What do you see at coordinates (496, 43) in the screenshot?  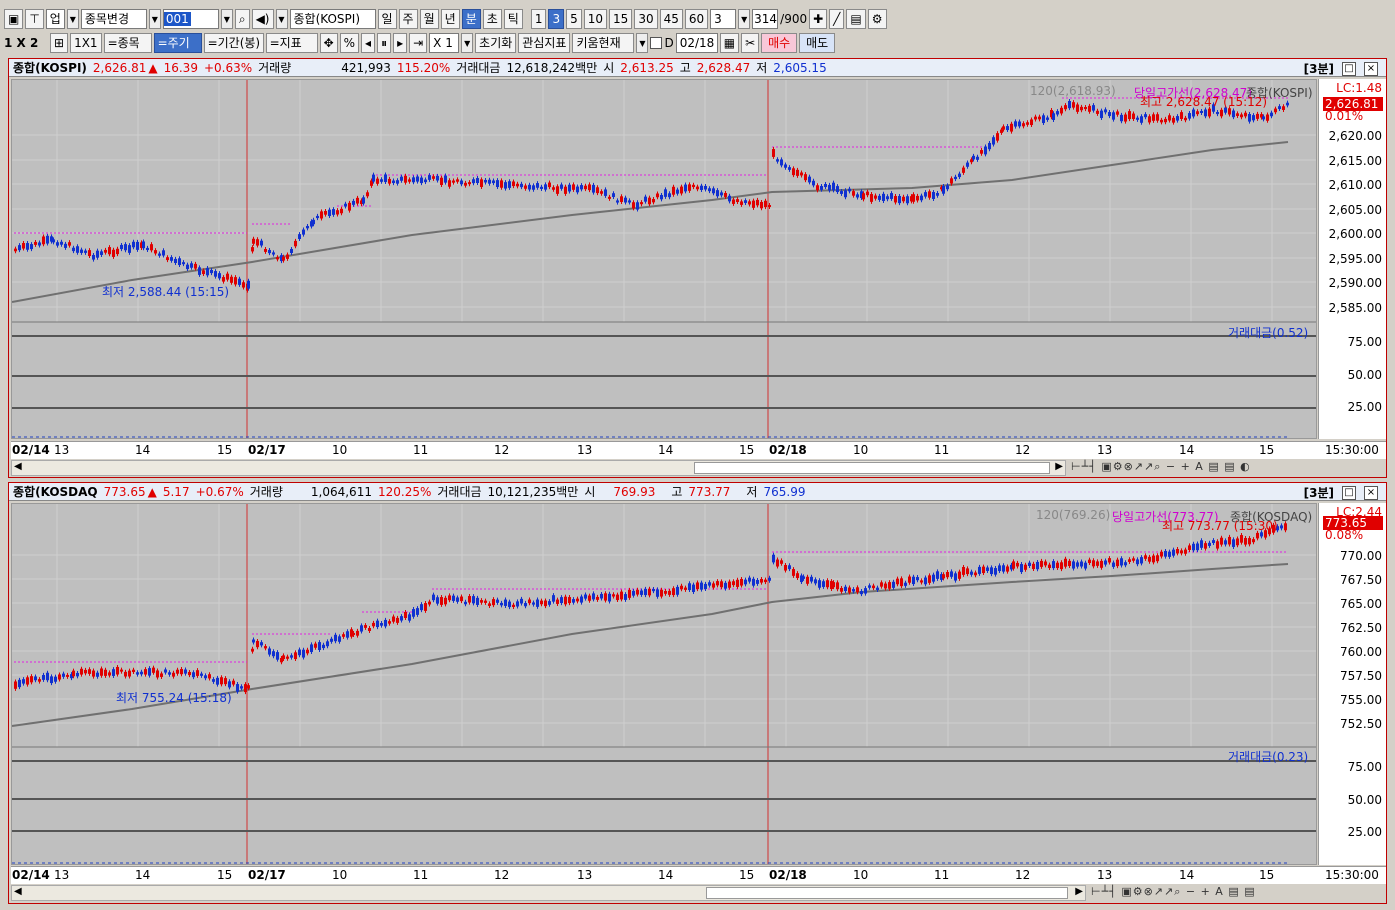 I see `reset-button: 초기화` at bounding box center [496, 43].